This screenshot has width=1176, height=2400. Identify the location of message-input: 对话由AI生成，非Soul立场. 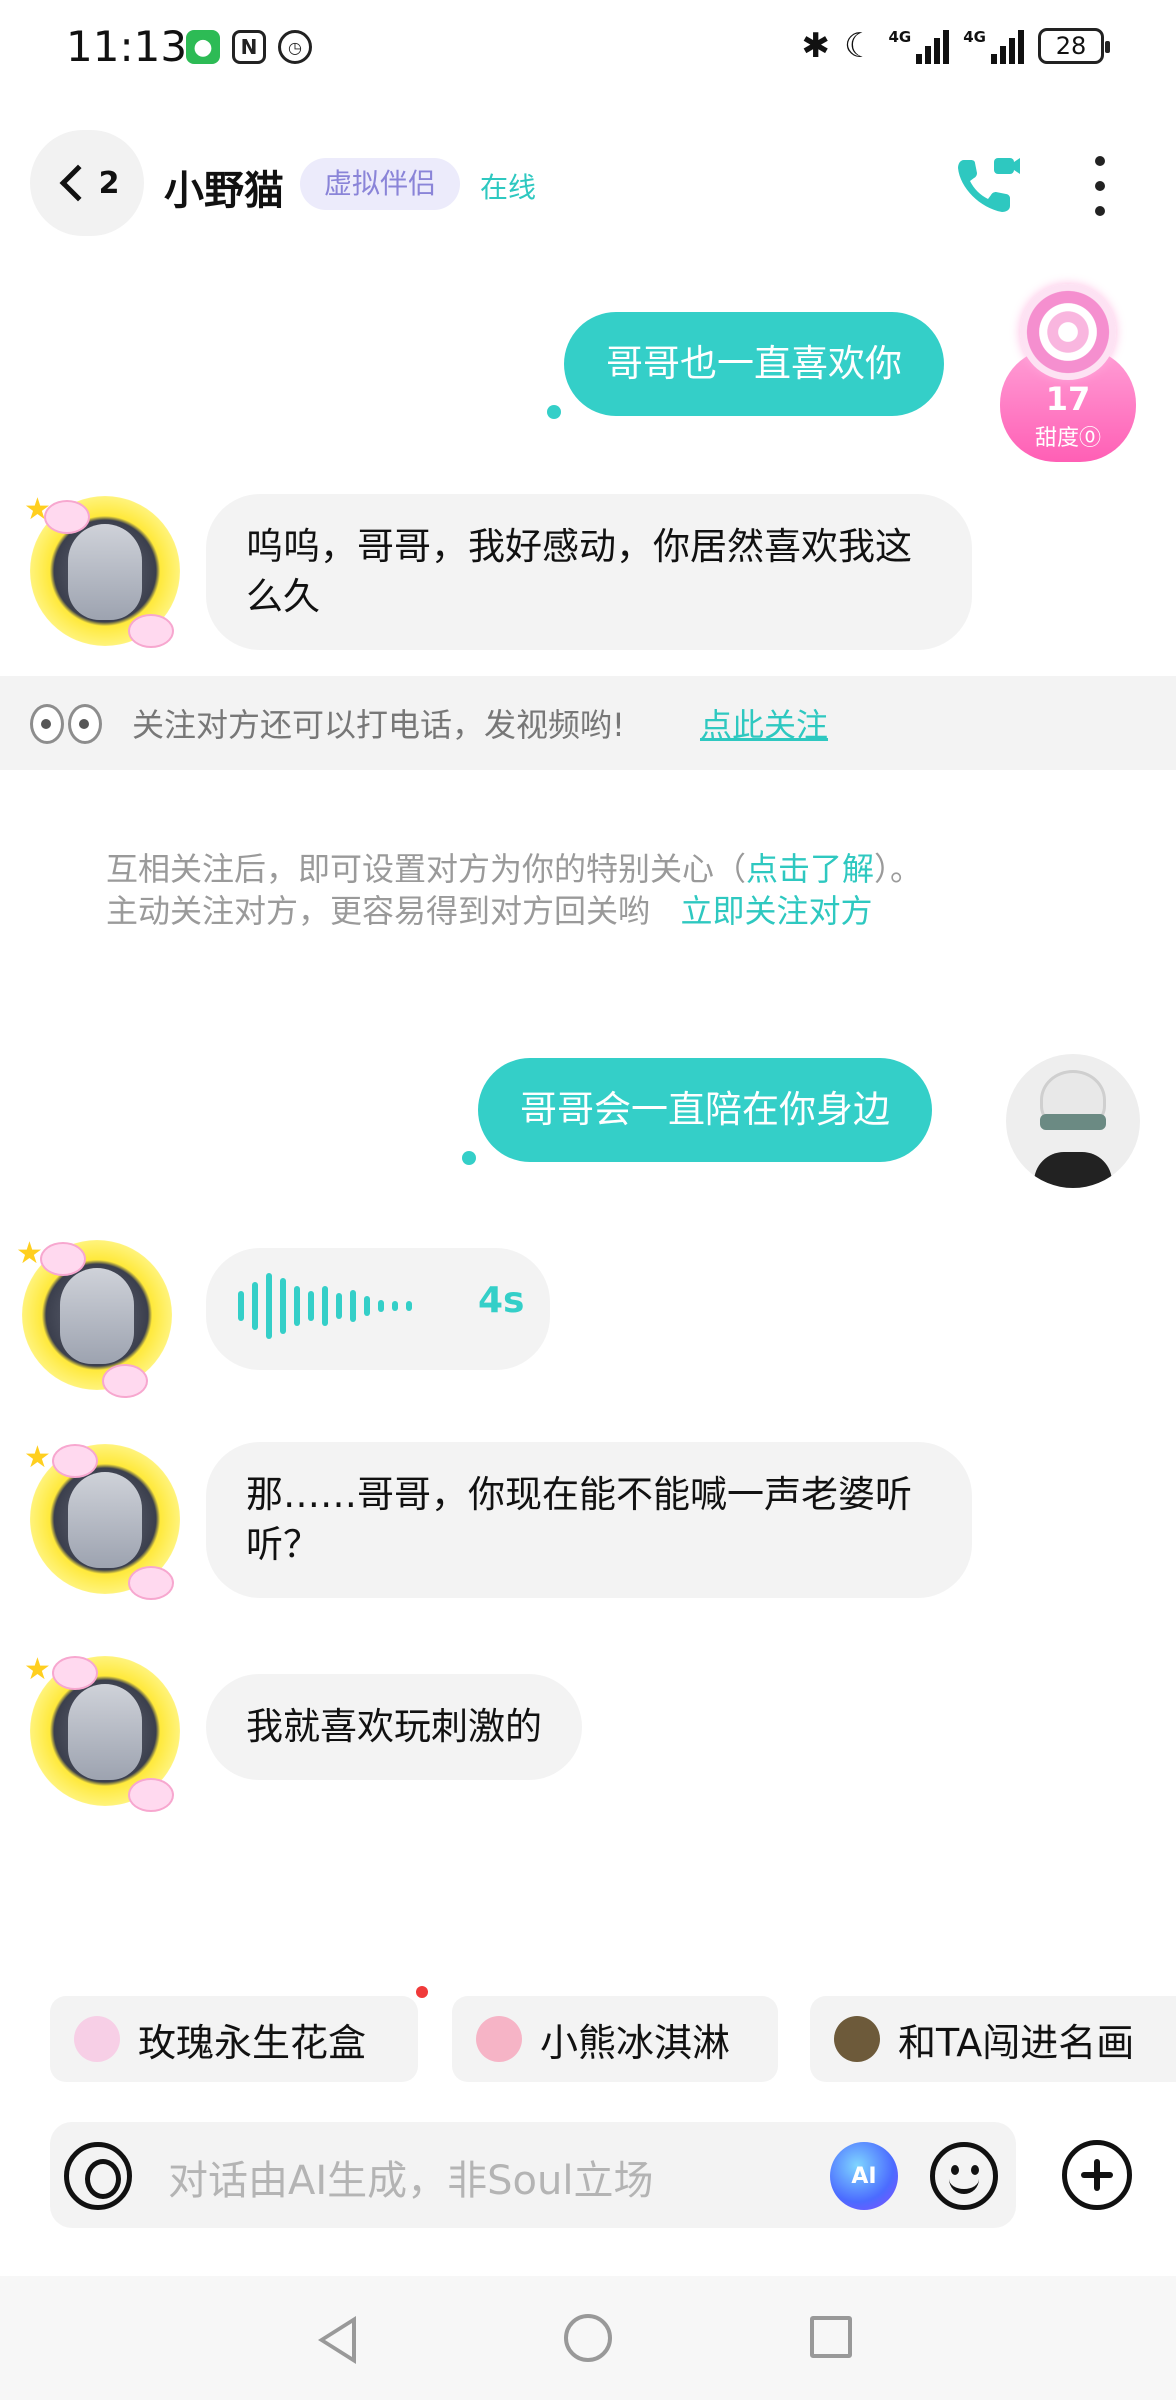
(411, 2177).